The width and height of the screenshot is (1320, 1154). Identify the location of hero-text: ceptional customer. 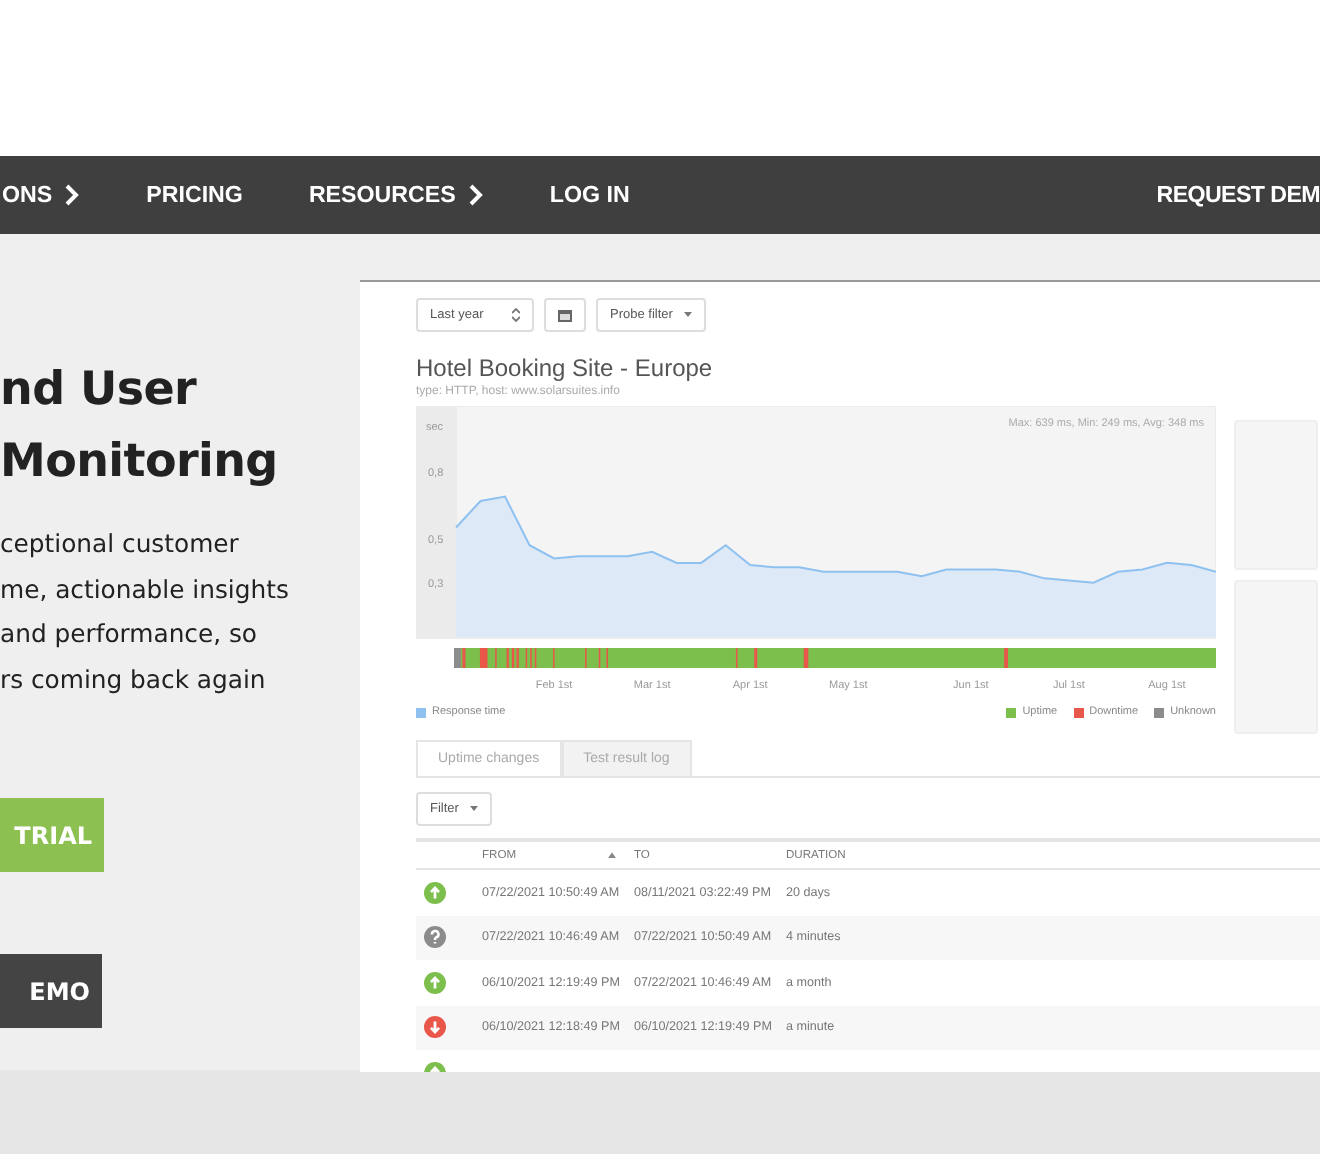
(120, 544).